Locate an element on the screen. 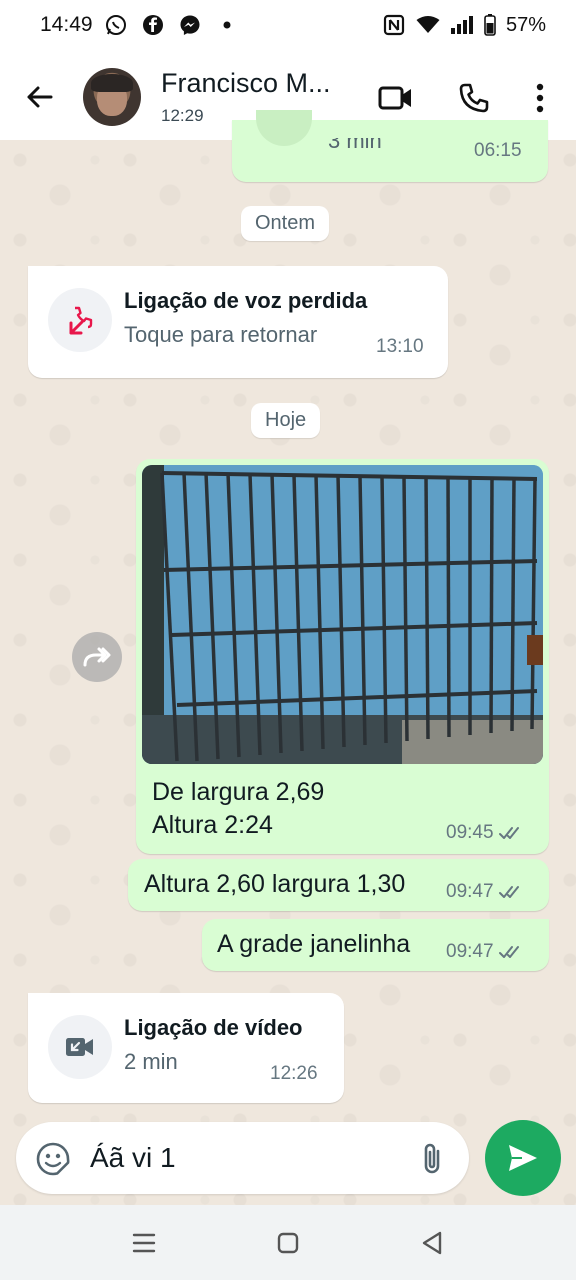  date-chip-yesterday: Ontem is located at coordinates (285, 223).